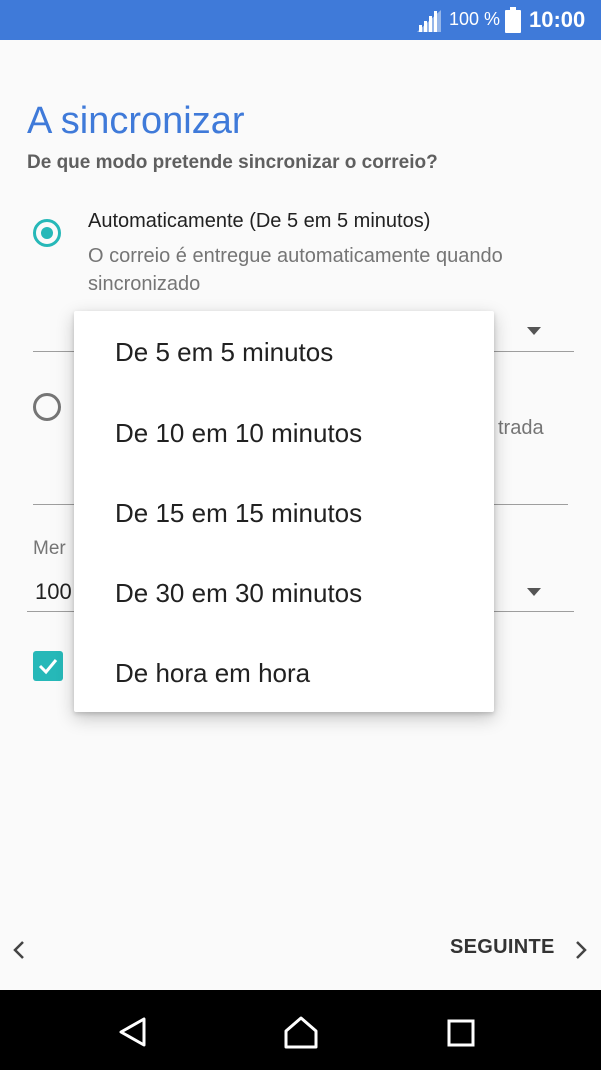 This screenshot has height=1070, width=601. I want to click on frequency-dropdown-icon, so click(534, 331).